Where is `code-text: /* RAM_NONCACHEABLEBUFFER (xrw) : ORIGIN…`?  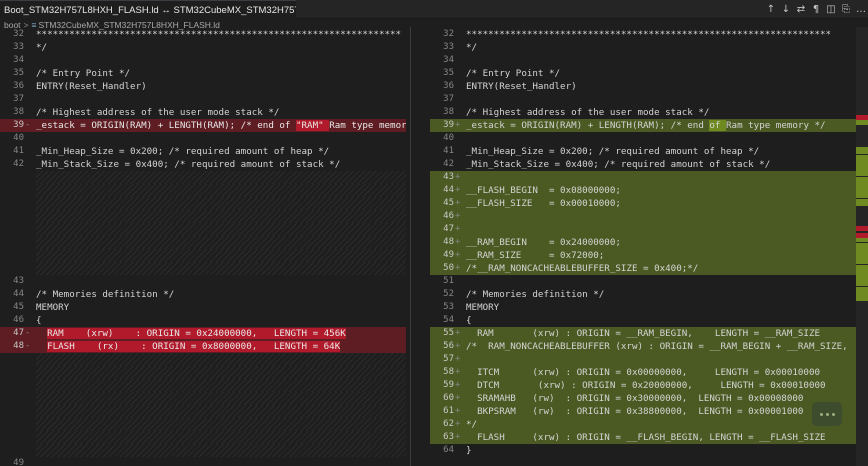 code-text: /* RAM_NONCACHEABLEBUFFER (xrw) : ORIGIN… is located at coordinates (661, 346).